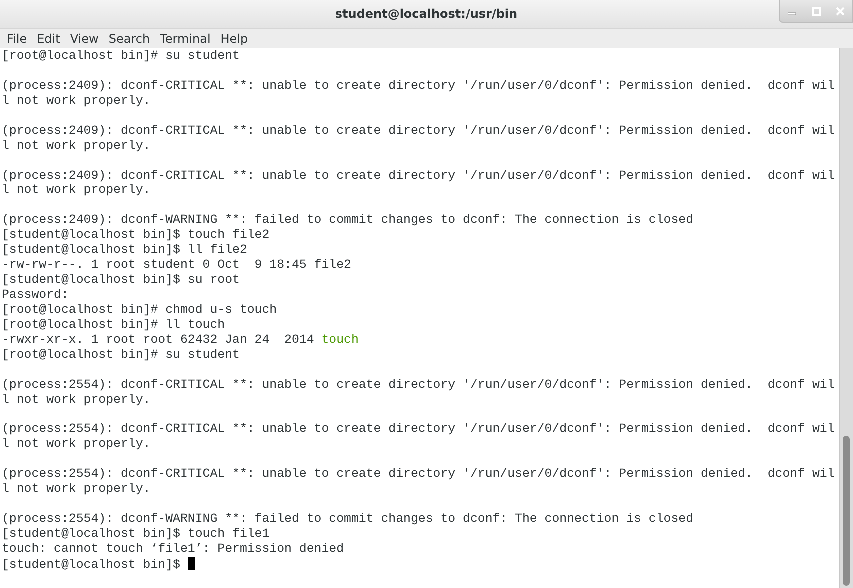  What do you see at coordinates (177, 265) in the screenshot?
I see `terminal-text: -rw-rw-r--. 1 root student 0 Oct 9 18:45 file2` at bounding box center [177, 265].